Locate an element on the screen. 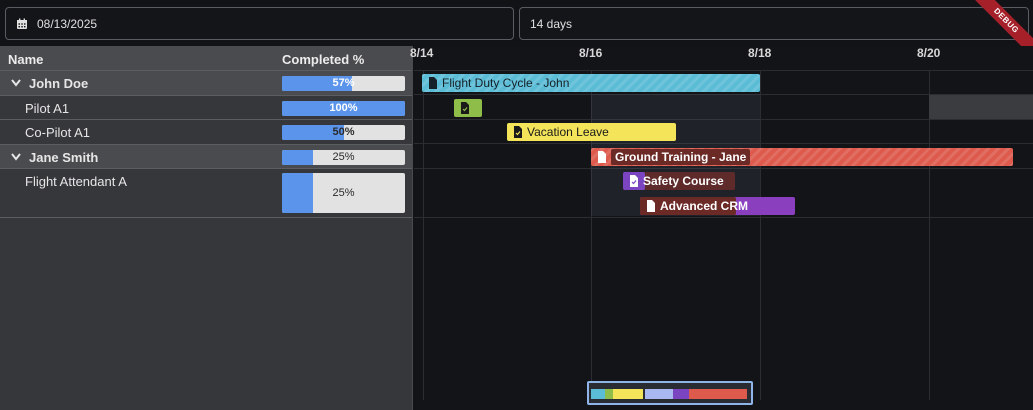 The image size is (1033, 410). progress-bar: 50% is located at coordinates (343, 132).